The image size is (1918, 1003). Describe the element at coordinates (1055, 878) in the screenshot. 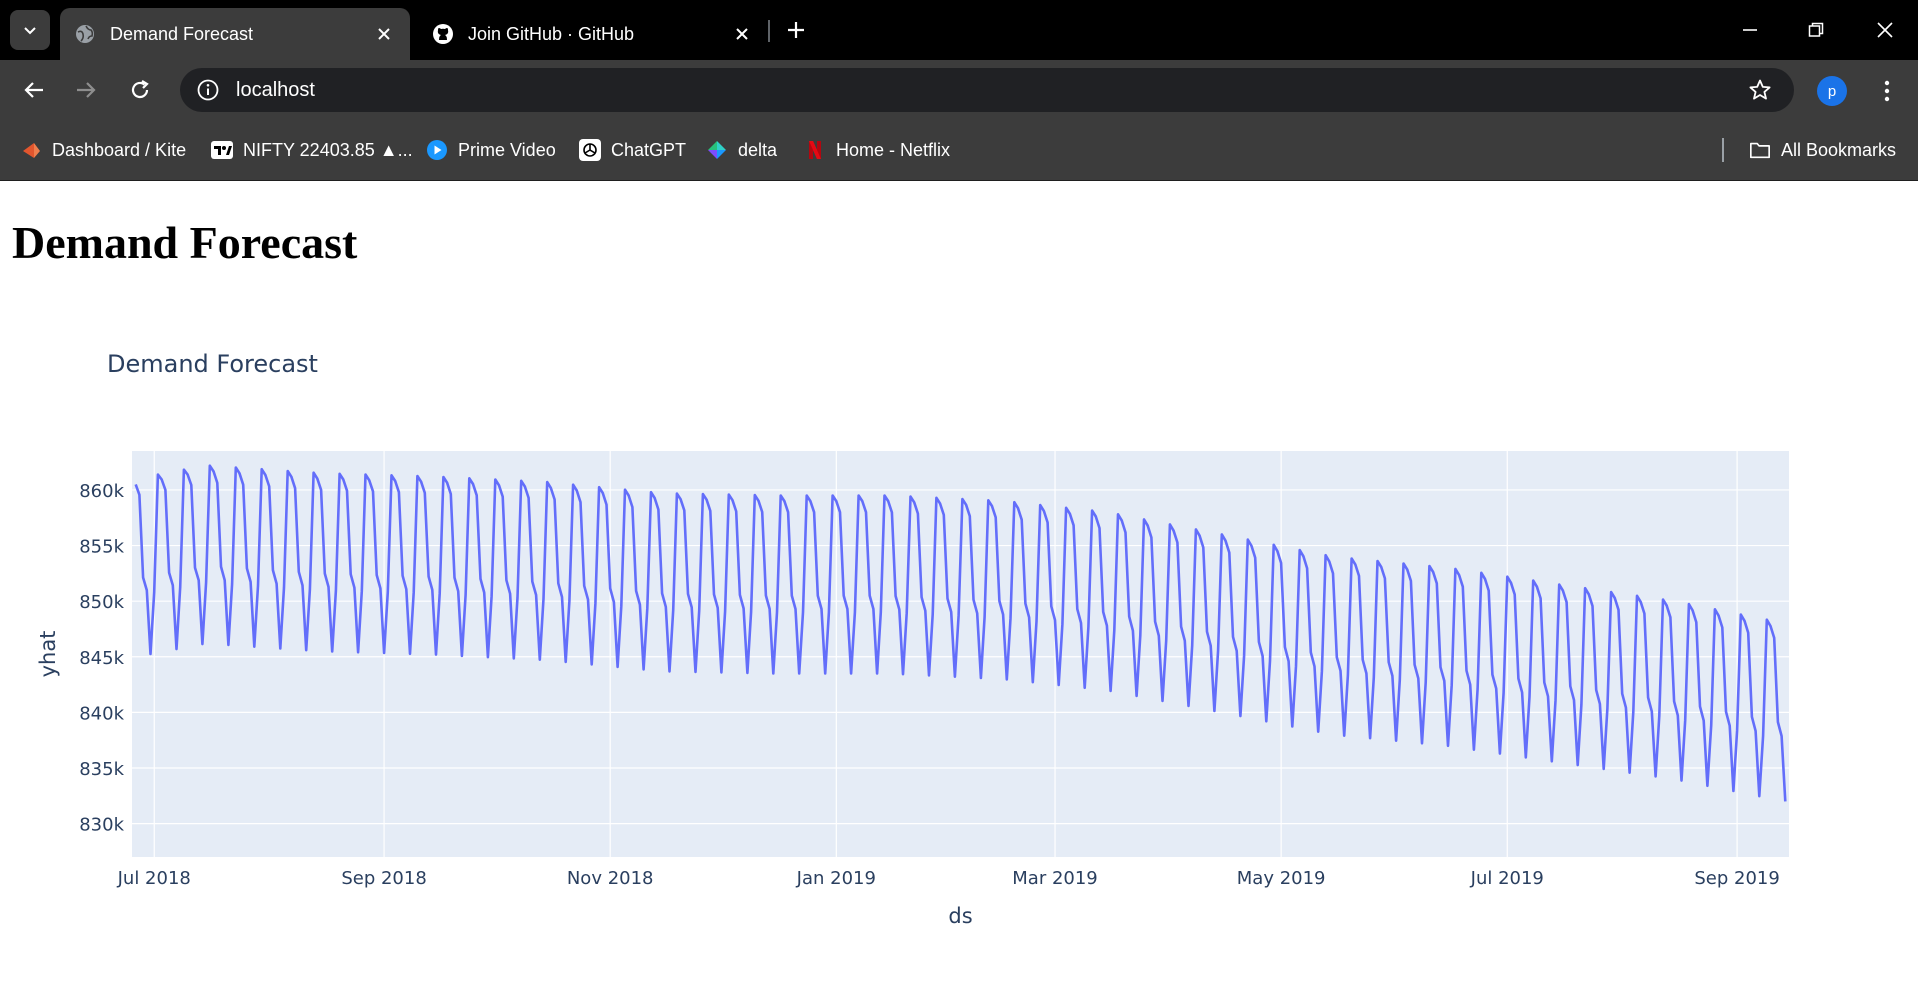

I see `x-tick-label: Mar 2019` at that location.